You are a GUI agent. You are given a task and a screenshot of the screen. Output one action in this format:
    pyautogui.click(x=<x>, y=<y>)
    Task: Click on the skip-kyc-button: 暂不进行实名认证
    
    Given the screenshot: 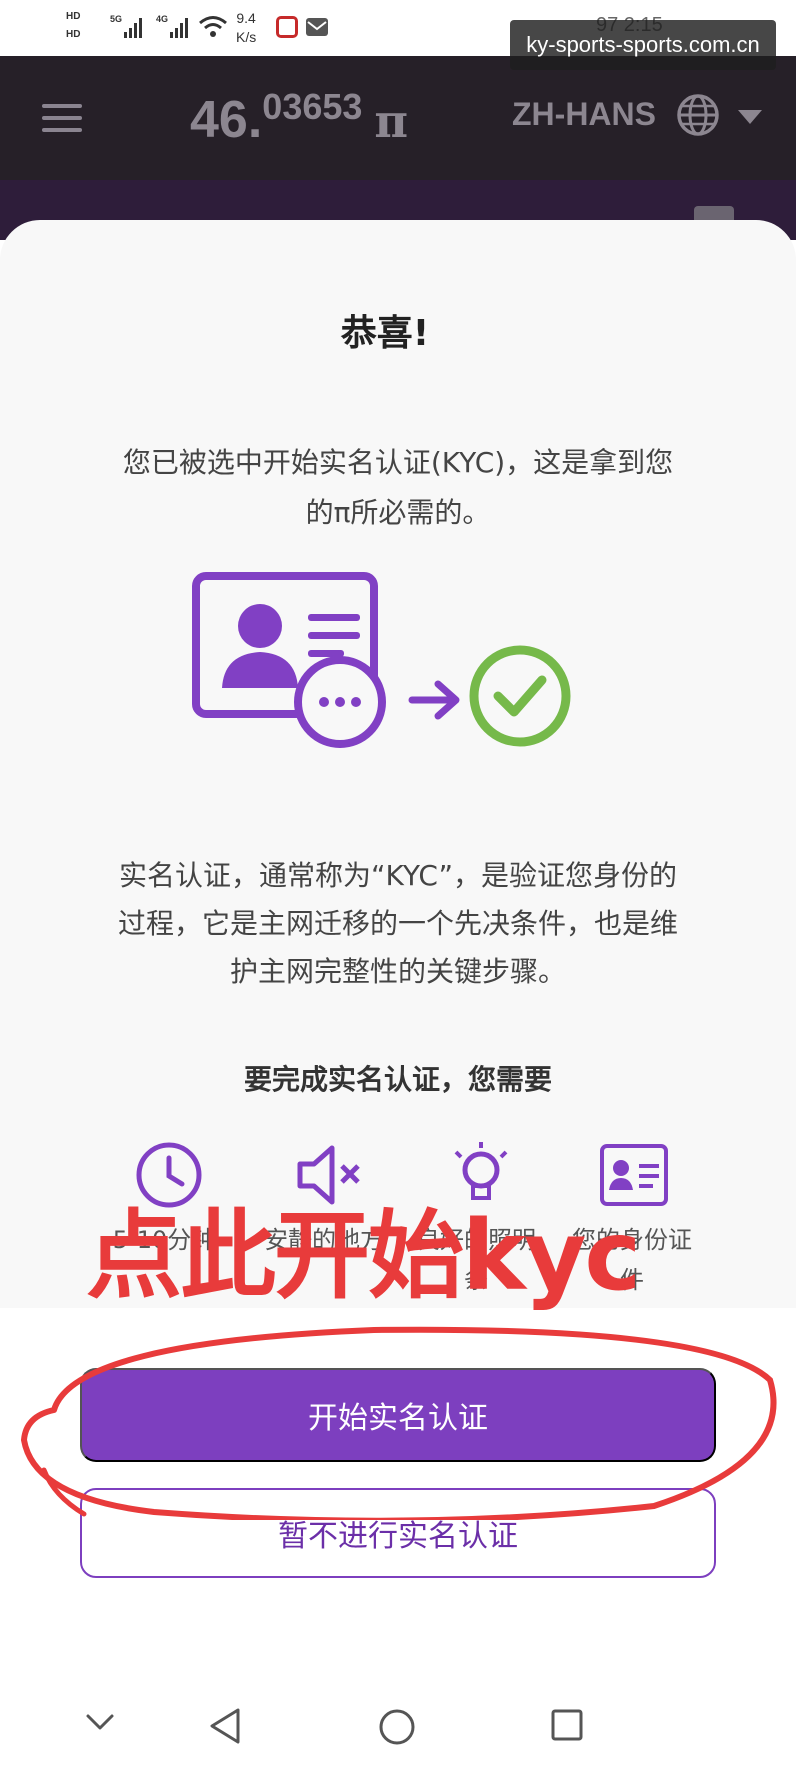 What is the action you would take?
    pyautogui.click(x=398, y=1533)
    